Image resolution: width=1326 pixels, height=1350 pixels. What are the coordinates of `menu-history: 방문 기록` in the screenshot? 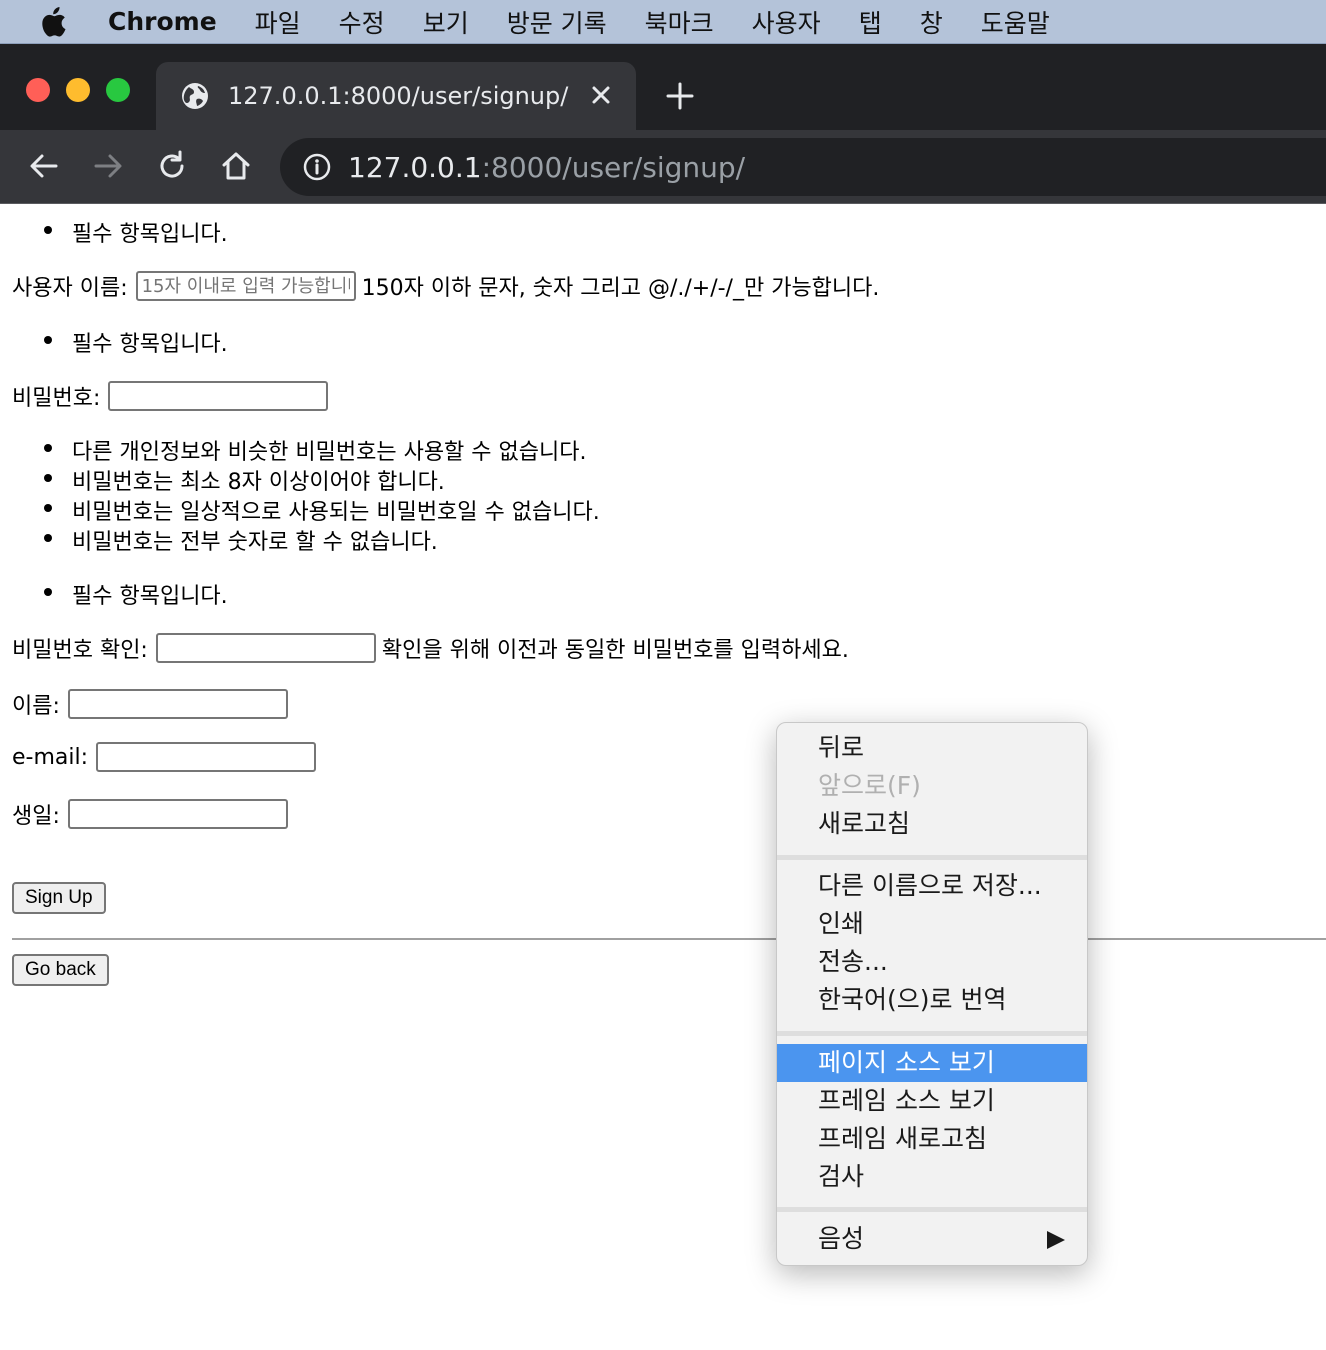 It's located at (557, 22).